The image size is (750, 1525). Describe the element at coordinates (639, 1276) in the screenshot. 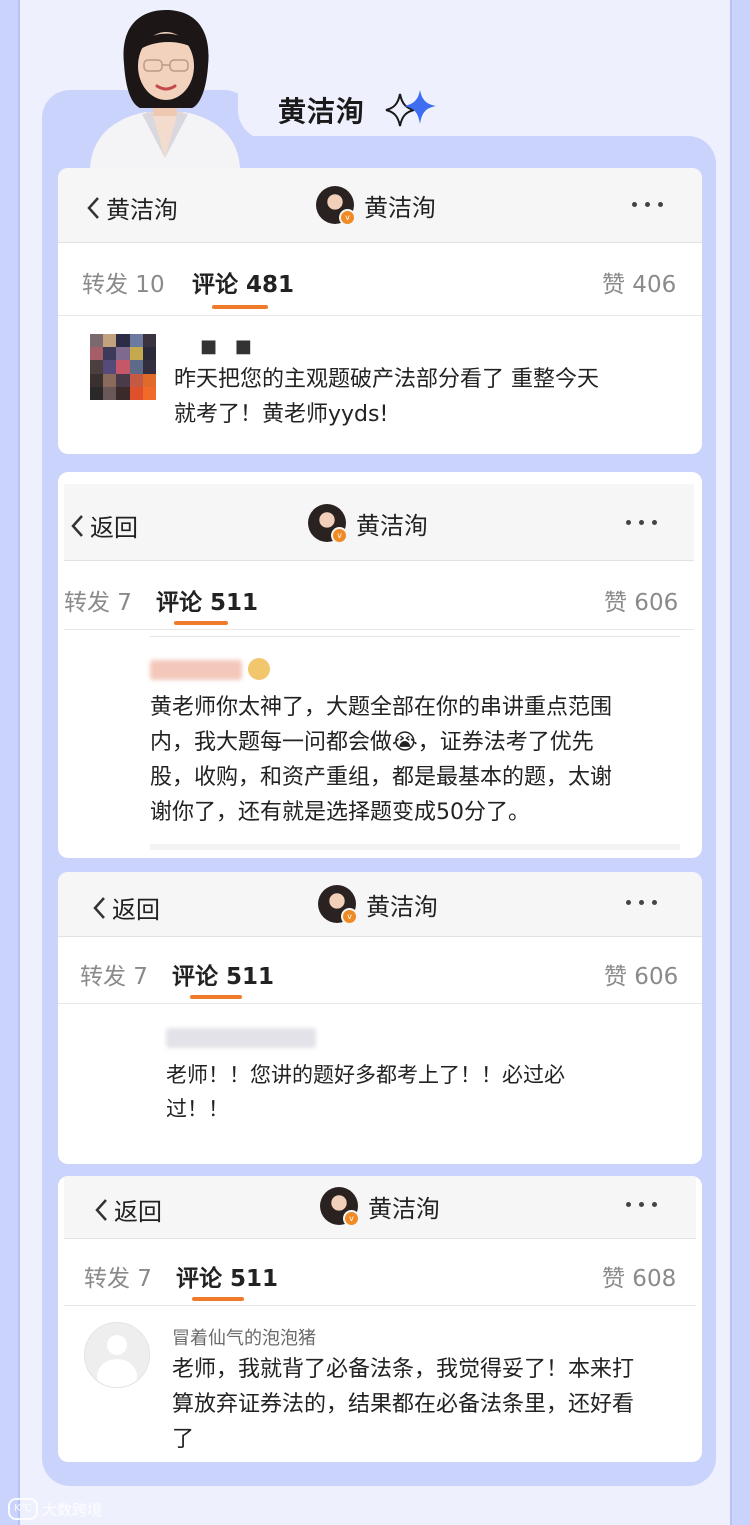

I see `tab-likes: 赞 608` at that location.